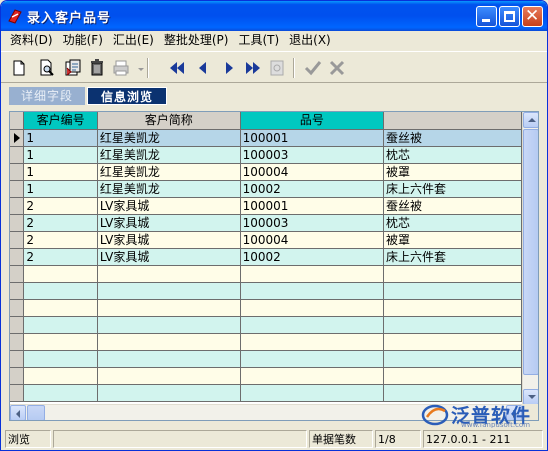 This screenshot has width=548, height=451. Describe the element at coordinates (60, 121) in the screenshot. I see `column-header-customer-id: 客户编号` at that location.